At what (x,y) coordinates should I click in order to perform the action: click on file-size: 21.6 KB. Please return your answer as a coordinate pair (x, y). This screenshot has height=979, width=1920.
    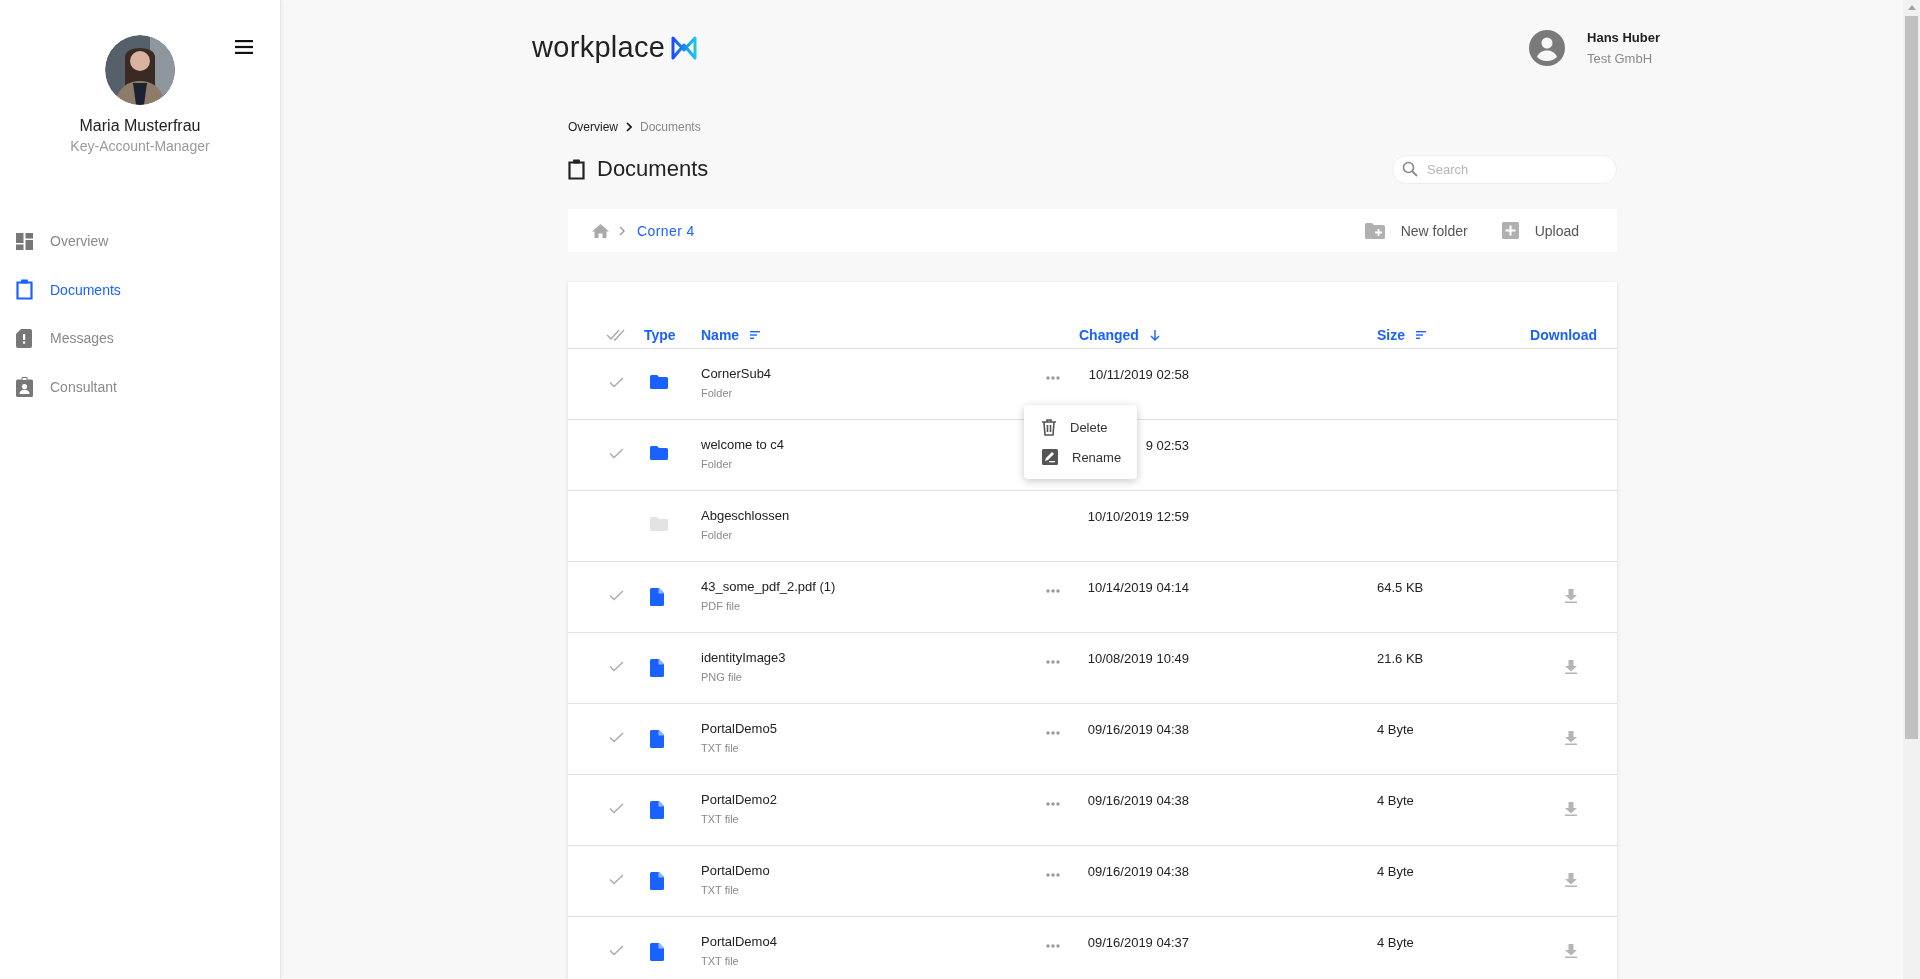
    Looking at the image, I should click on (1401, 658).